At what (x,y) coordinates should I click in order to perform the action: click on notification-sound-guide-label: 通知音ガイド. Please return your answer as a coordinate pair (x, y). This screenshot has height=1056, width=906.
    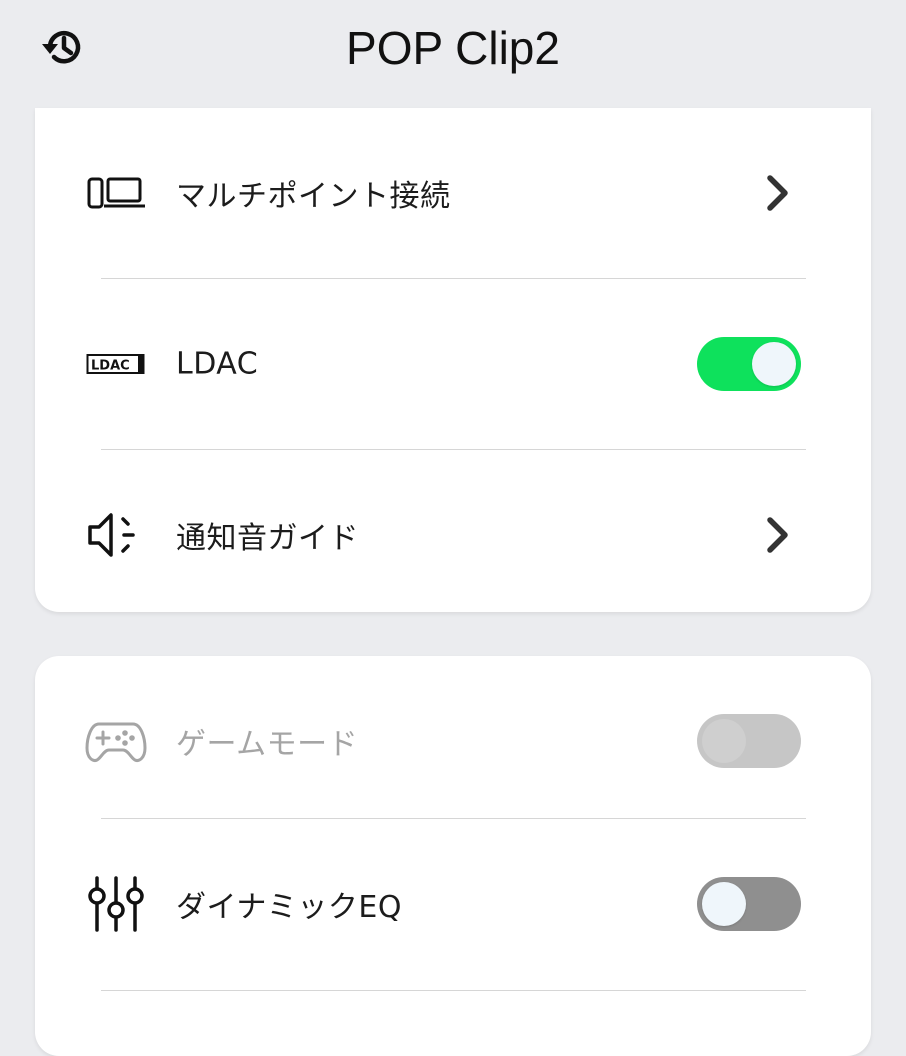
    Looking at the image, I should click on (267, 538).